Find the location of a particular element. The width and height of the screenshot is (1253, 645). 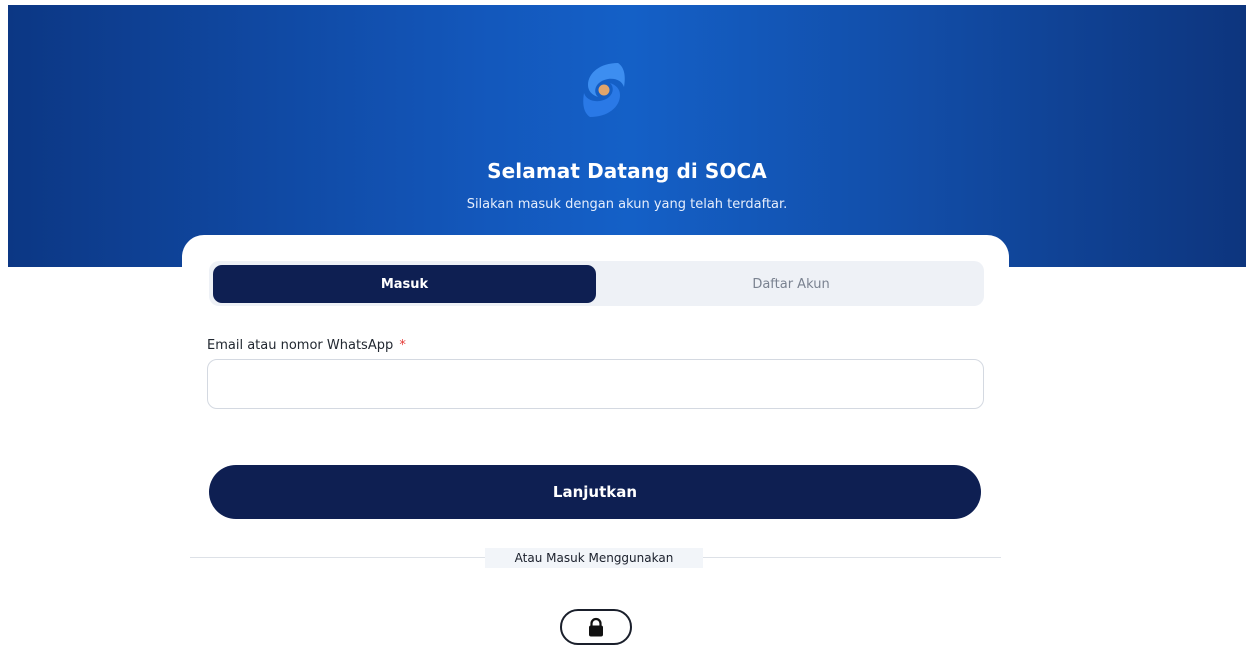

sso-login-button is located at coordinates (596, 627).